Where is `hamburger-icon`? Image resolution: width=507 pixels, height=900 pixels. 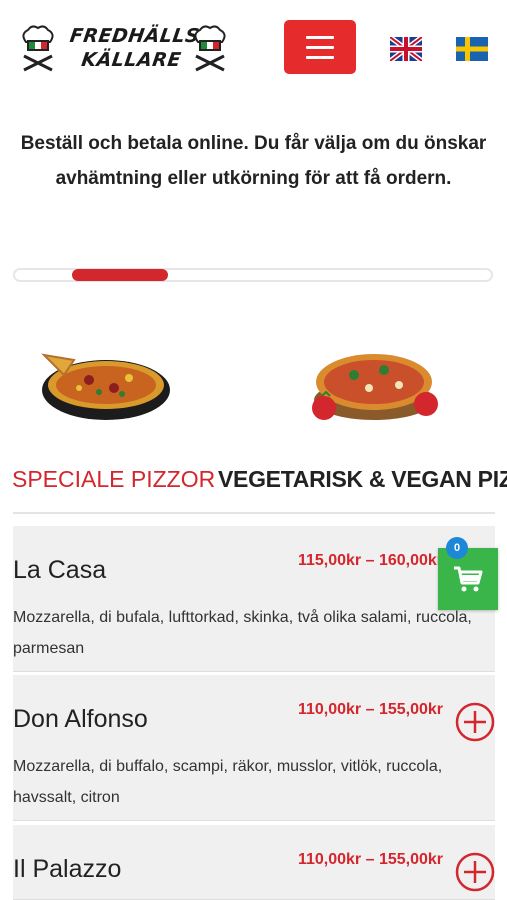
hamburger-icon is located at coordinates (320, 37).